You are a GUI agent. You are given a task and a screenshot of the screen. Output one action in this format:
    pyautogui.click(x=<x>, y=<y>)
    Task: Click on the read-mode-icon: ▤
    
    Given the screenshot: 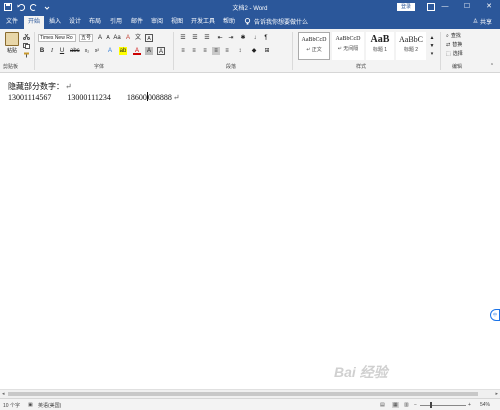 What is the action you would take?
    pyautogui.click(x=382, y=405)
    